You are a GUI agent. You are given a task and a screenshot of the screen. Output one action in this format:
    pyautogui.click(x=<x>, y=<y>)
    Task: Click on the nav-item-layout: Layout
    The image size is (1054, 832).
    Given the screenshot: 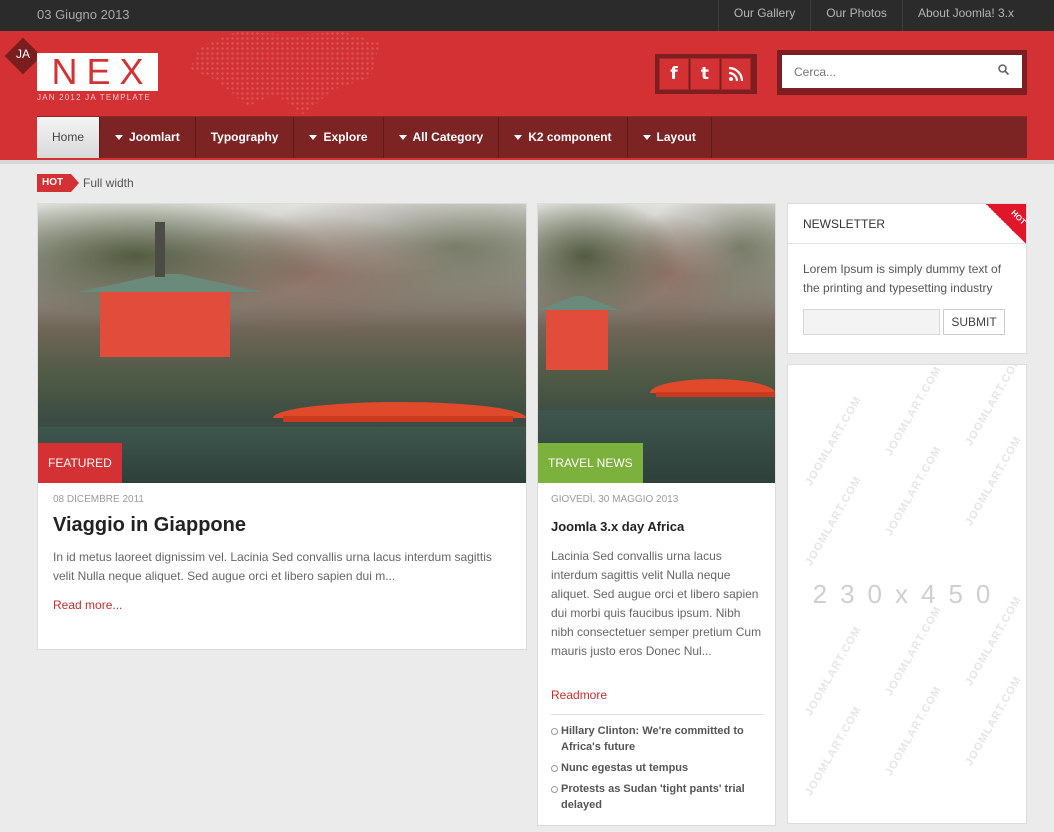 What is the action you would take?
    pyautogui.click(x=670, y=137)
    